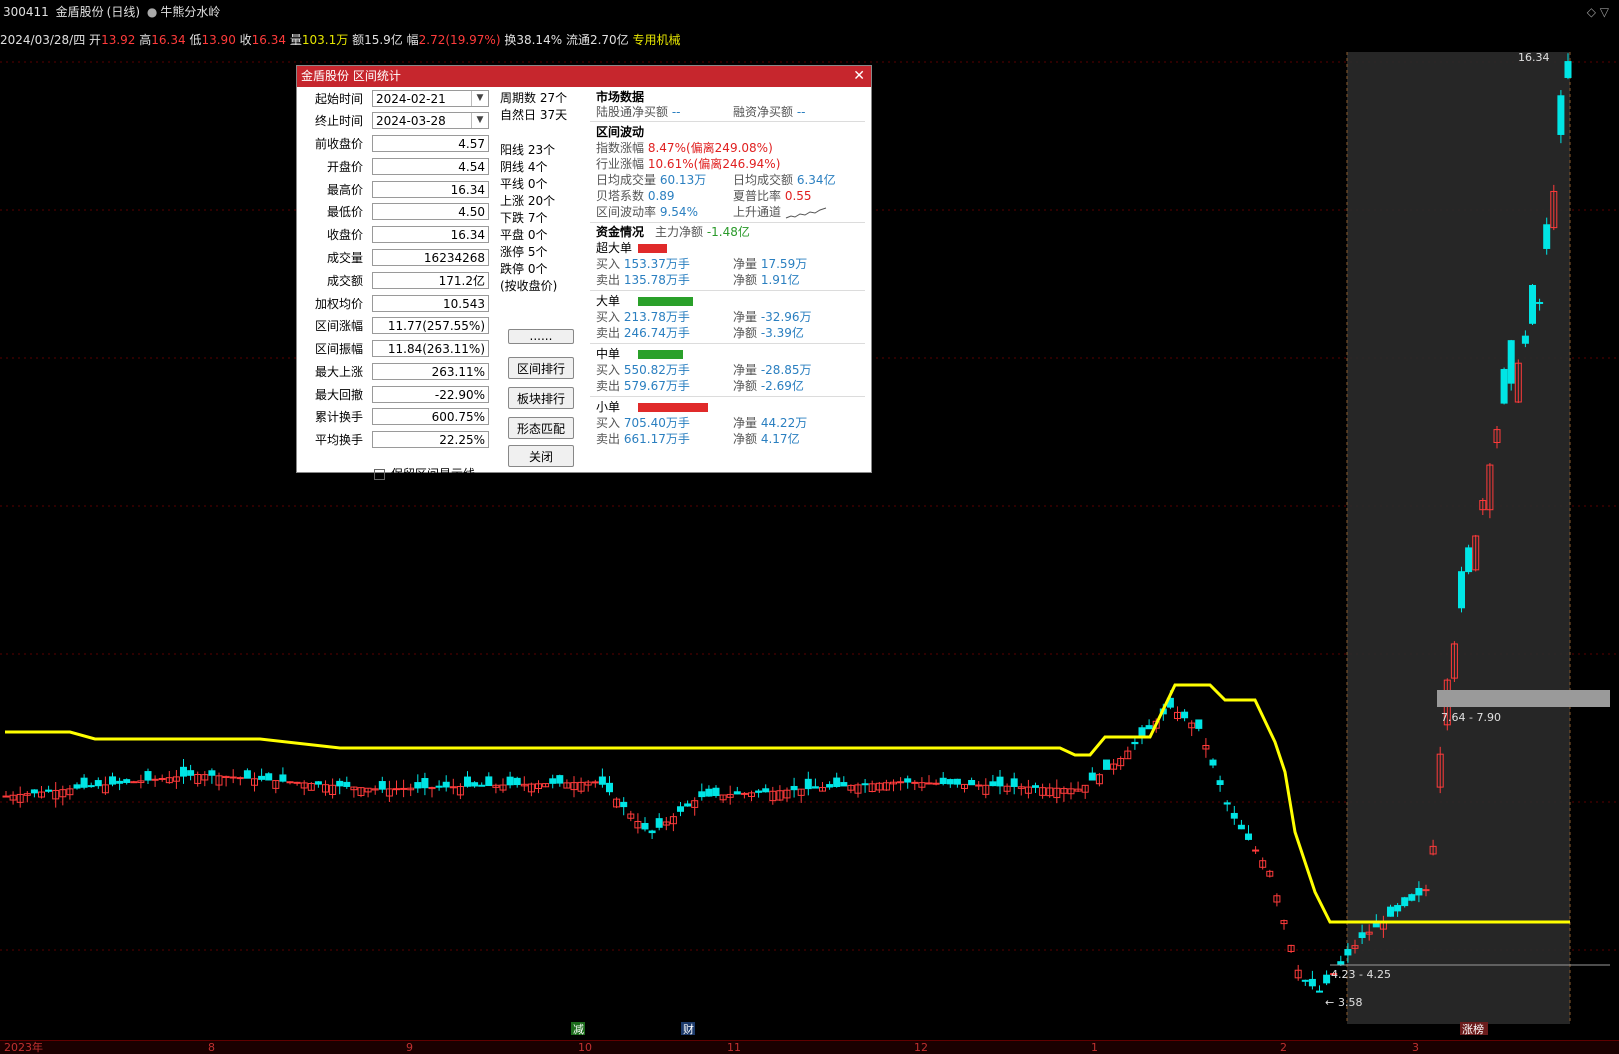  Describe the element at coordinates (397, 281) in the screenshot. I see `field-row: 成交额 171.2亿` at that location.